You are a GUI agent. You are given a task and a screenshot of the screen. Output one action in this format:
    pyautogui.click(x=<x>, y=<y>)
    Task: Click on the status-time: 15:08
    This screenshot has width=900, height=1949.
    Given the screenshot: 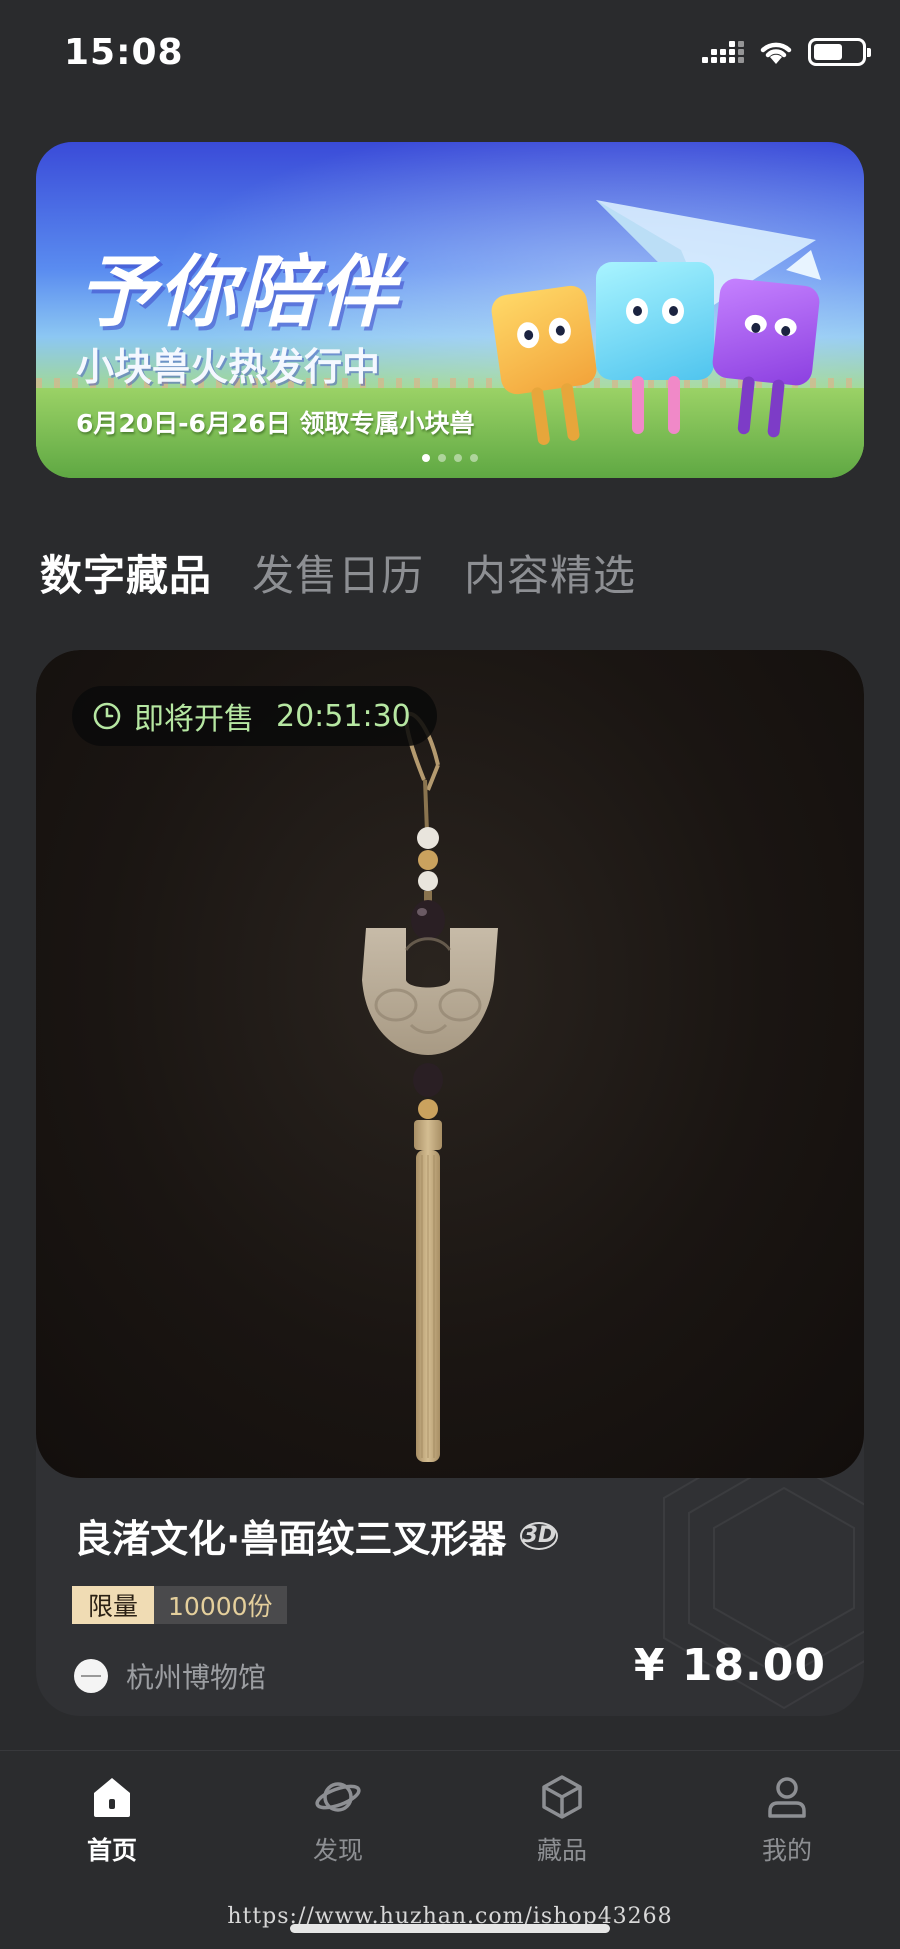 What is the action you would take?
    pyautogui.click(x=124, y=52)
    